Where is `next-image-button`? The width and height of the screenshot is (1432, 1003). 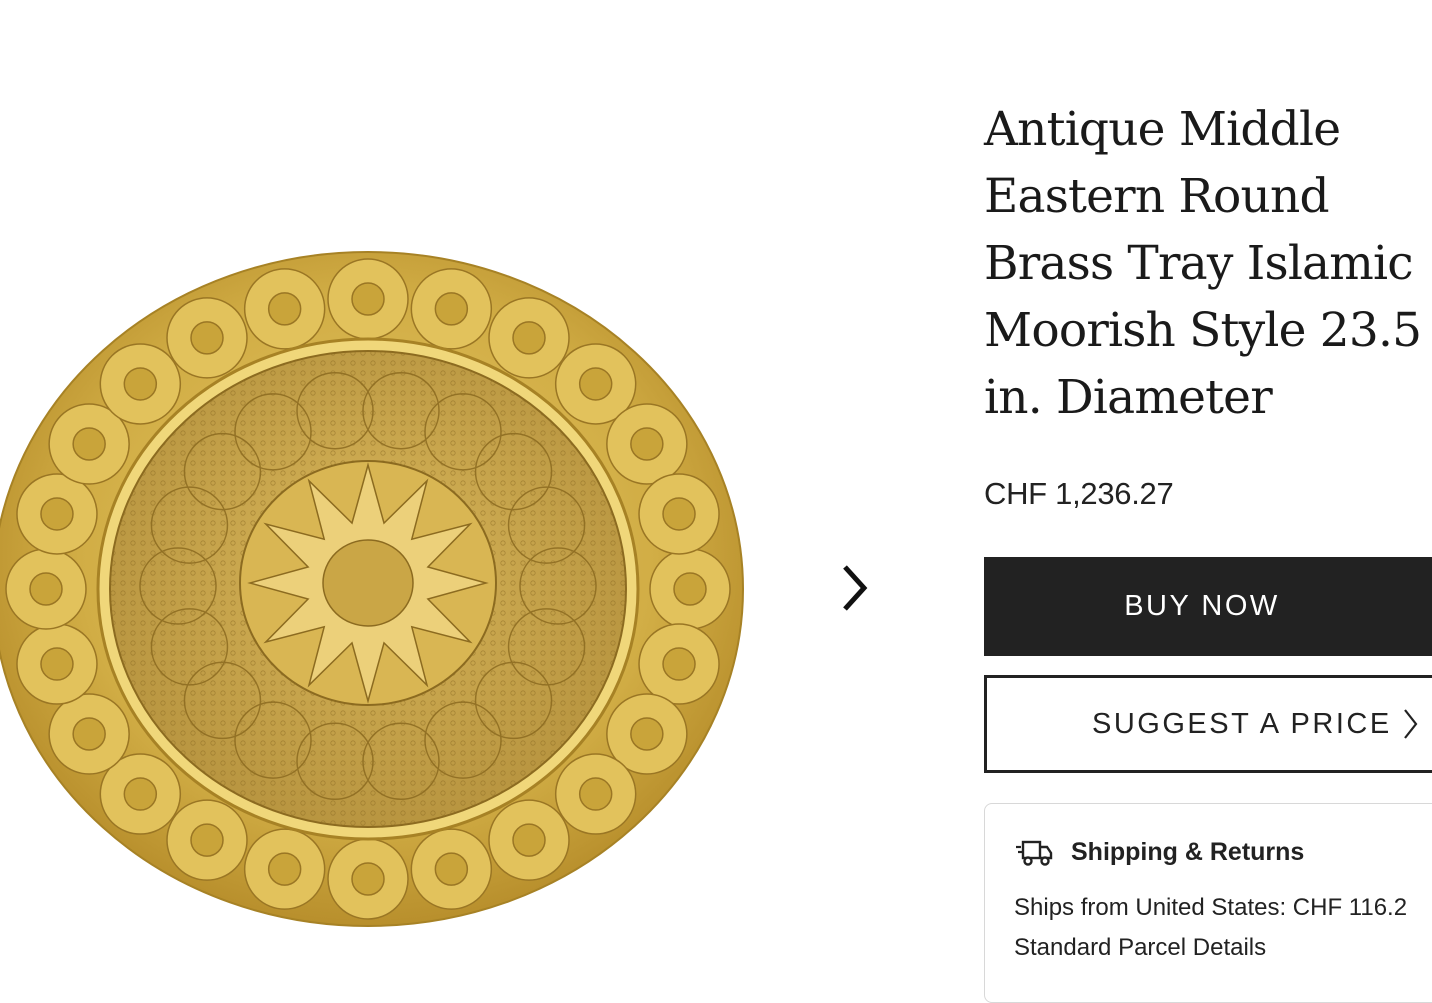
next-image-button is located at coordinates (854, 588).